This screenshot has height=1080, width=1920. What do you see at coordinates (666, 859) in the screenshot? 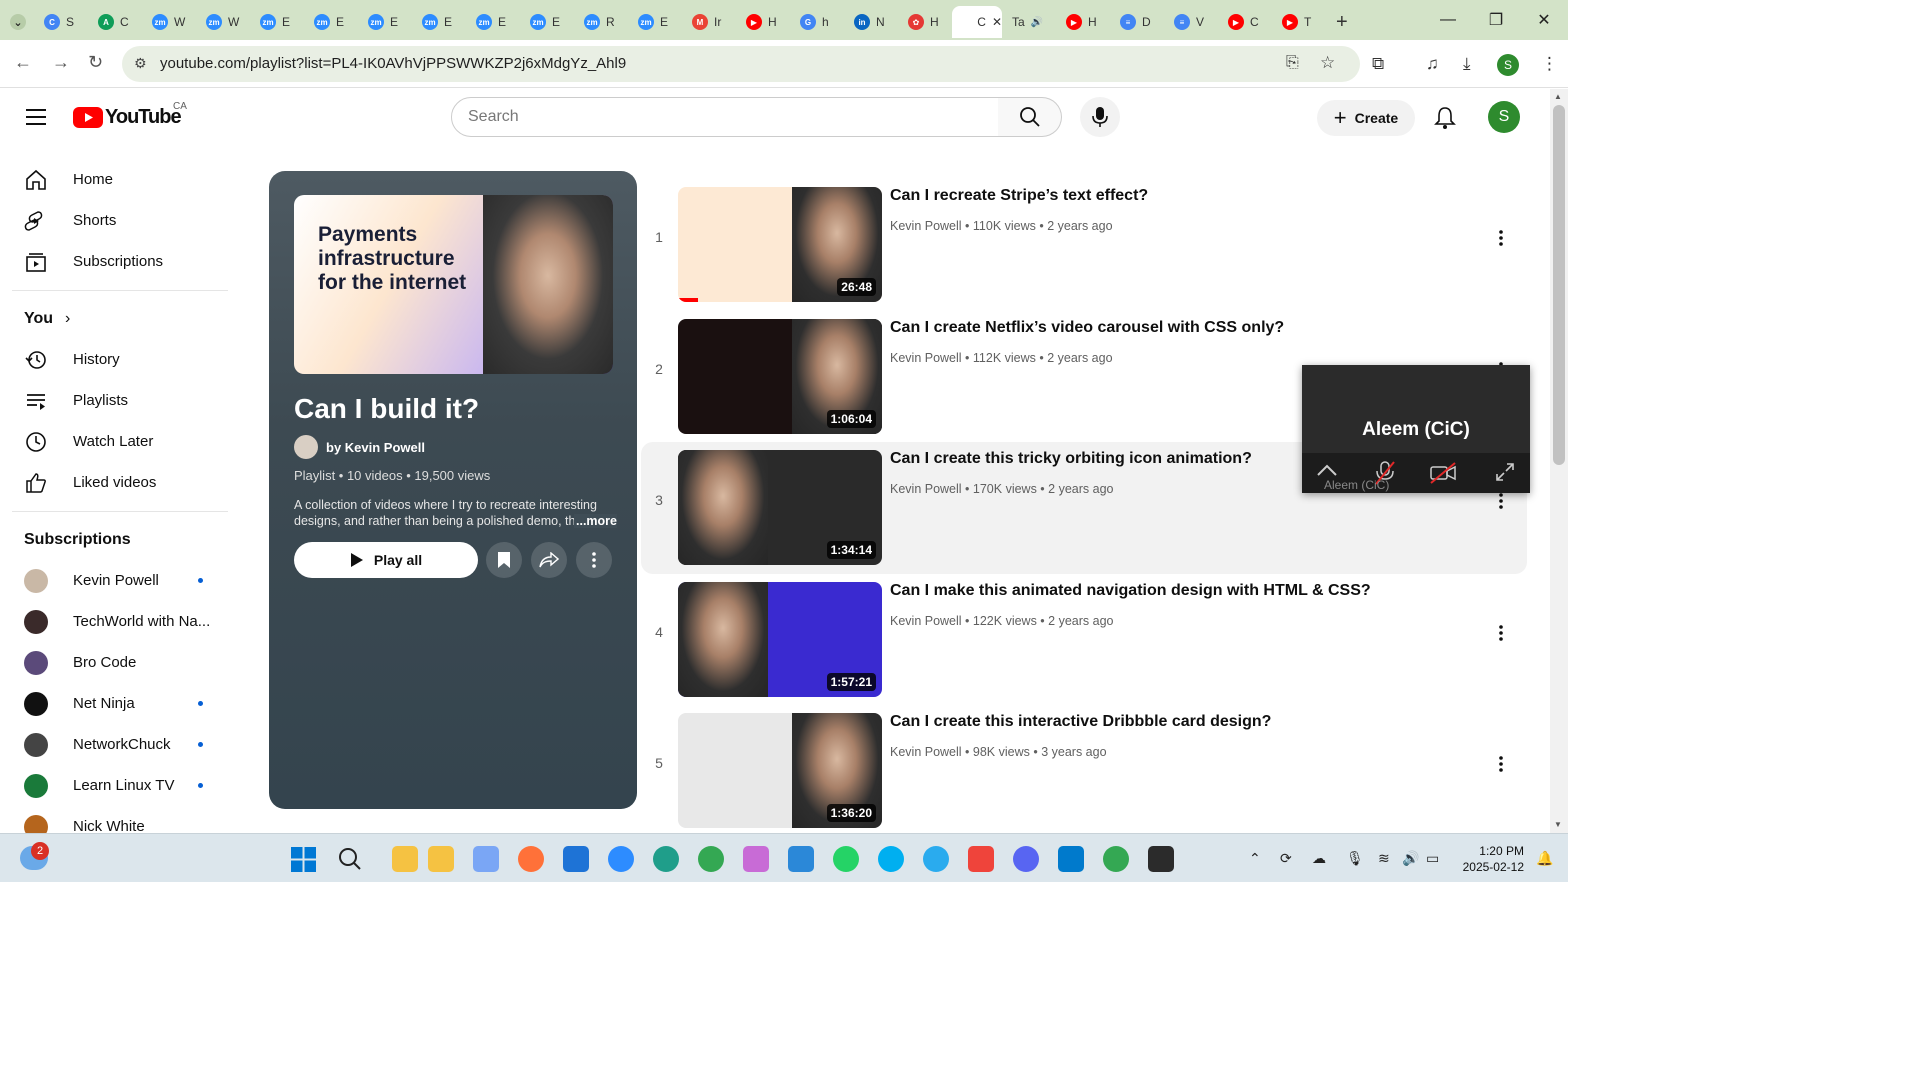
I see `edge-icon` at bounding box center [666, 859].